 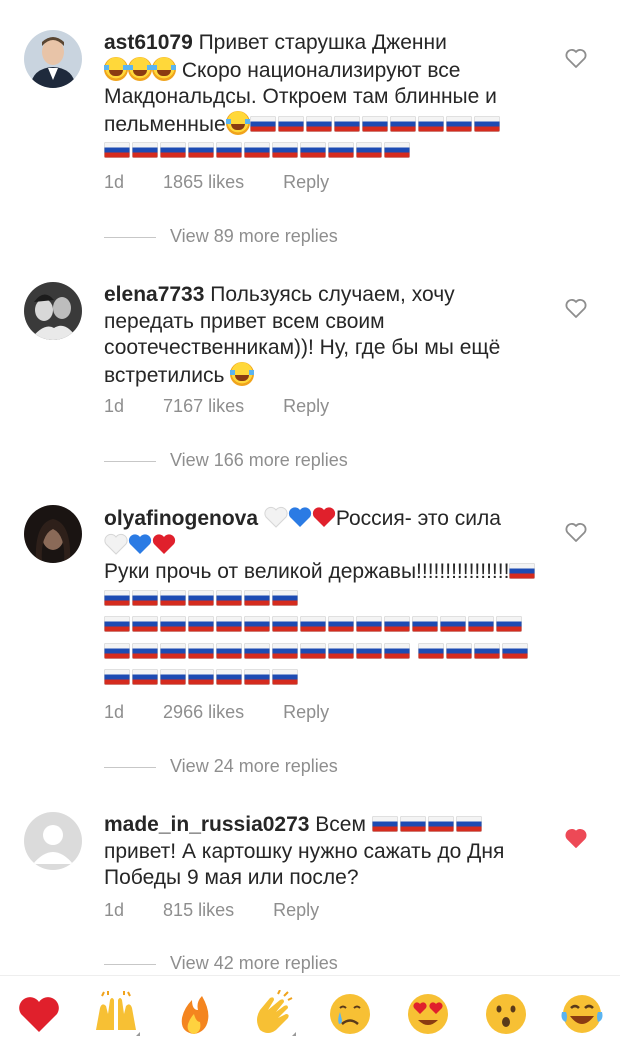 What do you see at coordinates (319, 42) in the screenshot?
I see `comment-text-part: Привет старушка Дженни` at bounding box center [319, 42].